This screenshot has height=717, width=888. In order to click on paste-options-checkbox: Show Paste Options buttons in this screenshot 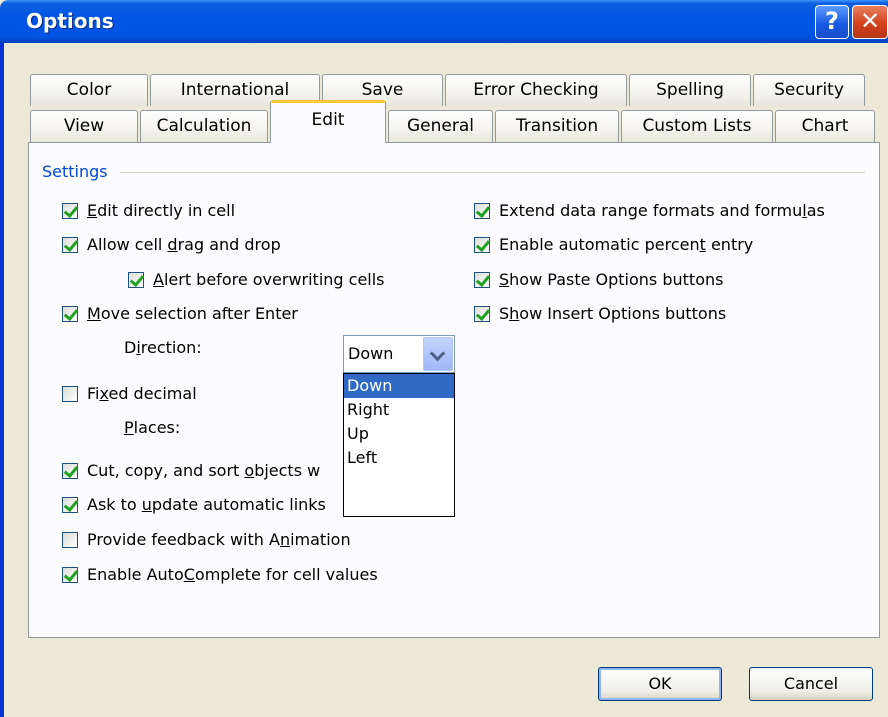, I will do `click(598, 279)`.